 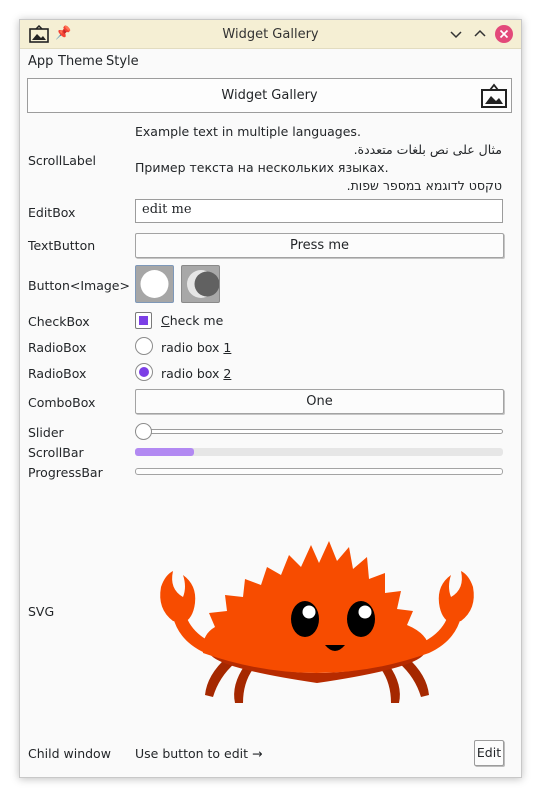 I want to click on chevron-down-icon, so click(x=456, y=34).